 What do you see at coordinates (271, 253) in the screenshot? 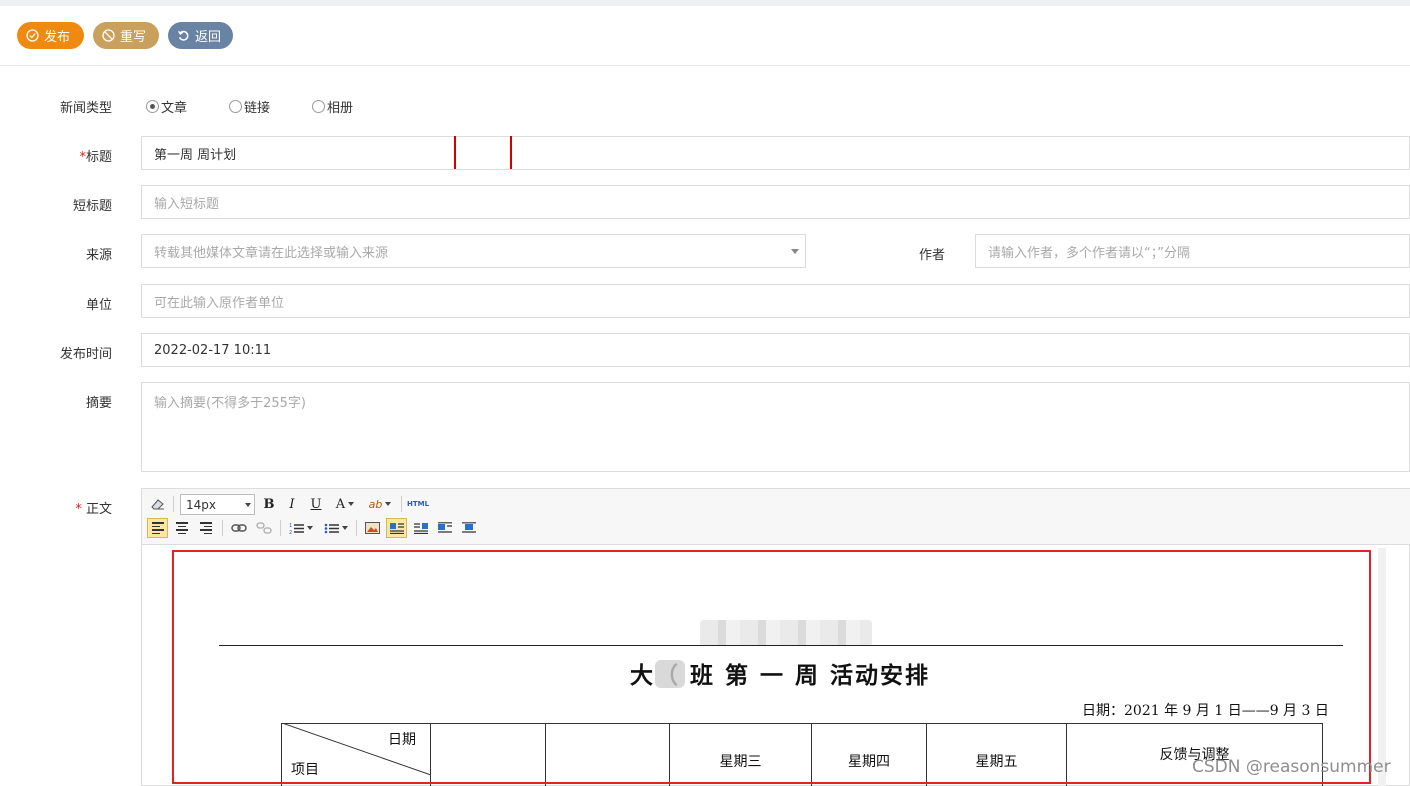
I see `source-placeholder: 转载其他媒体文章请在此选择或输入来源` at bounding box center [271, 253].